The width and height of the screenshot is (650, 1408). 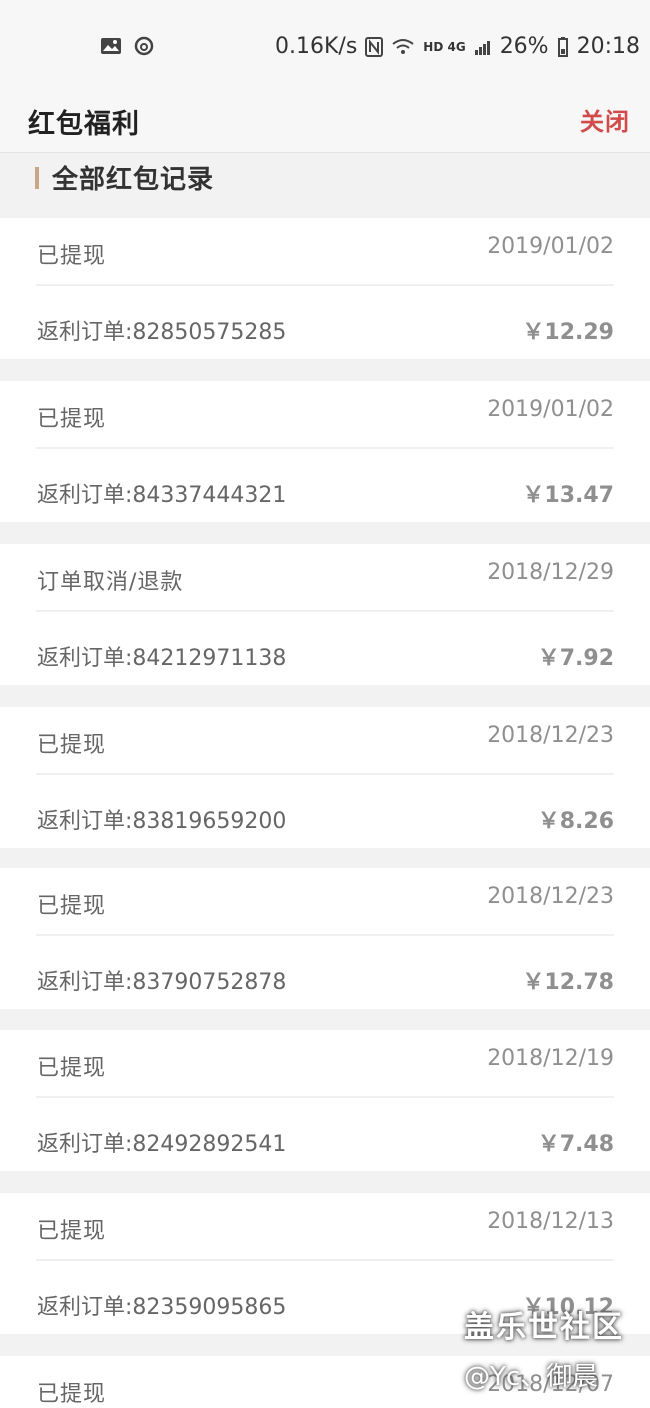 What do you see at coordinates (568, 1307) in the screenshot?
I see `record-amount: ￥10.12` at bounding box center [568, 1307].